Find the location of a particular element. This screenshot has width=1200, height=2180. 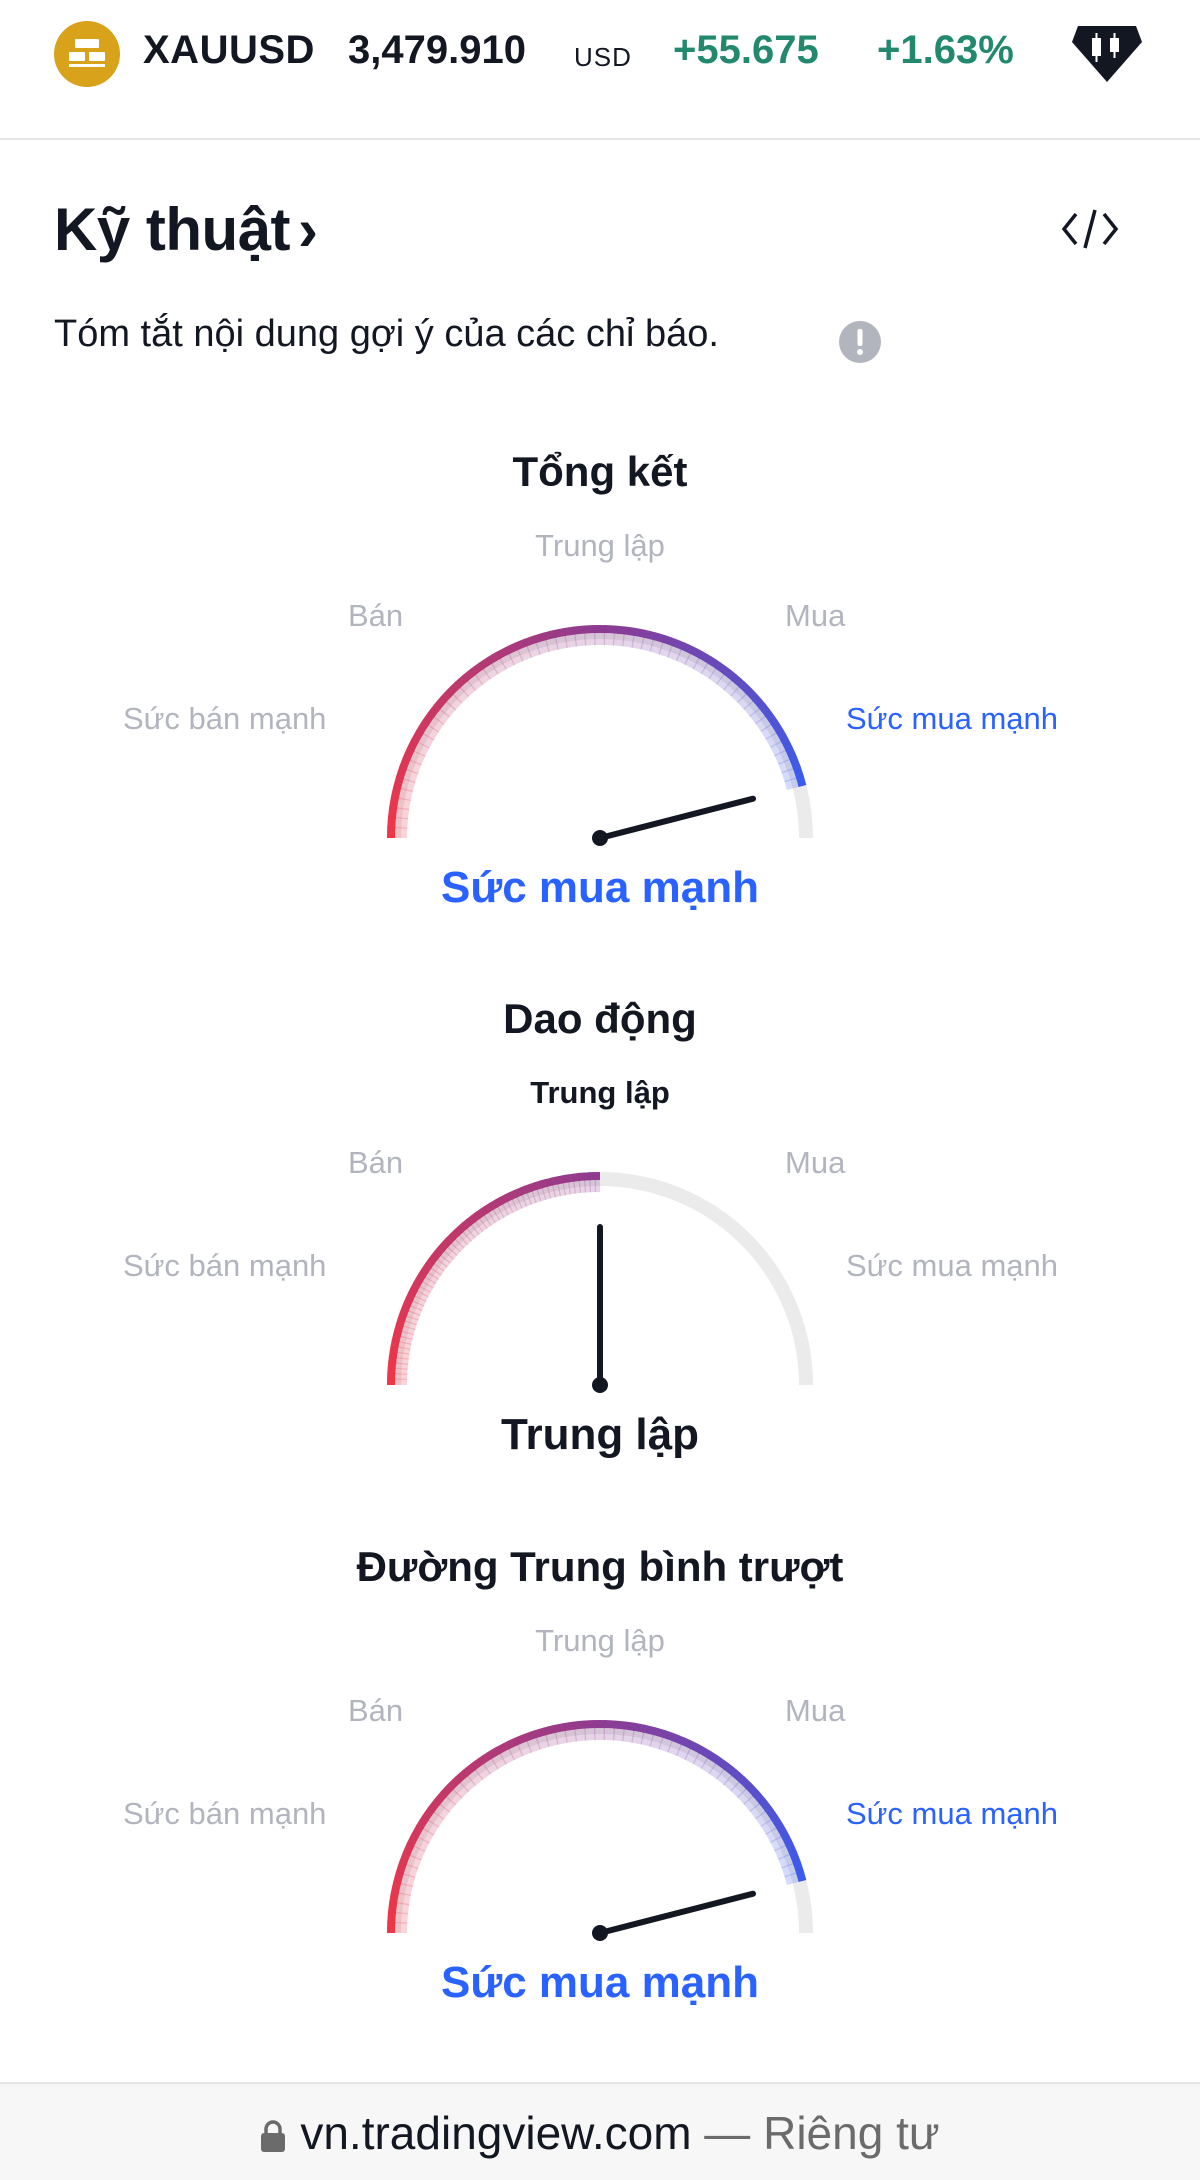

ticker-currency: USD is located at coordinates (603, 57).